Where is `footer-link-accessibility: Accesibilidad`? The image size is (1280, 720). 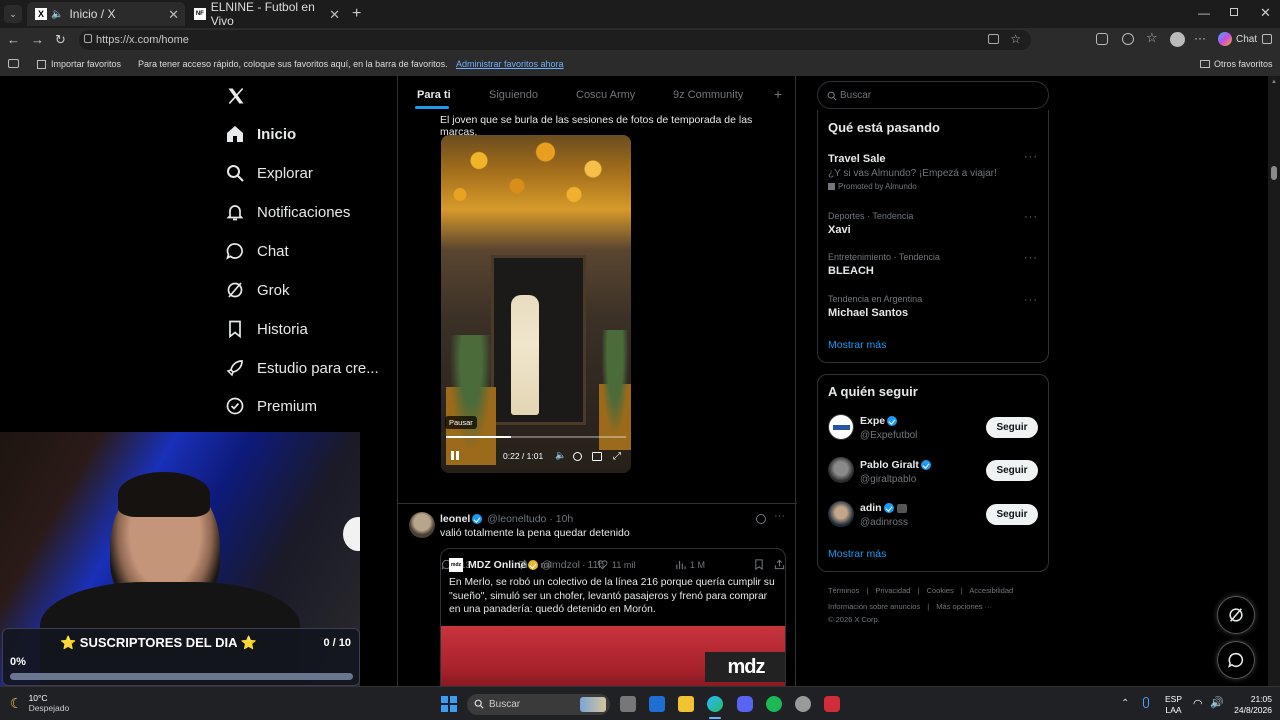
footer-link-accessibility: Accesibilidad is located at coordinates (991, 590).